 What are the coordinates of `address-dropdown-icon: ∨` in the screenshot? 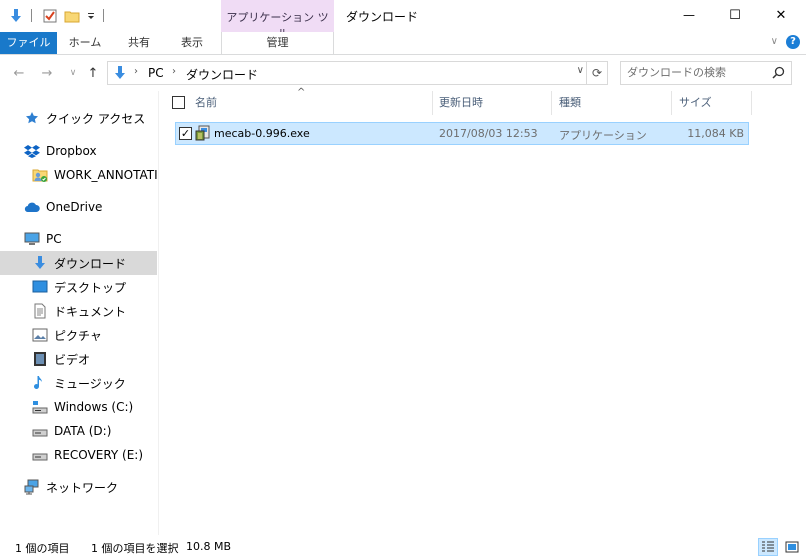 It's located at (580, 70).